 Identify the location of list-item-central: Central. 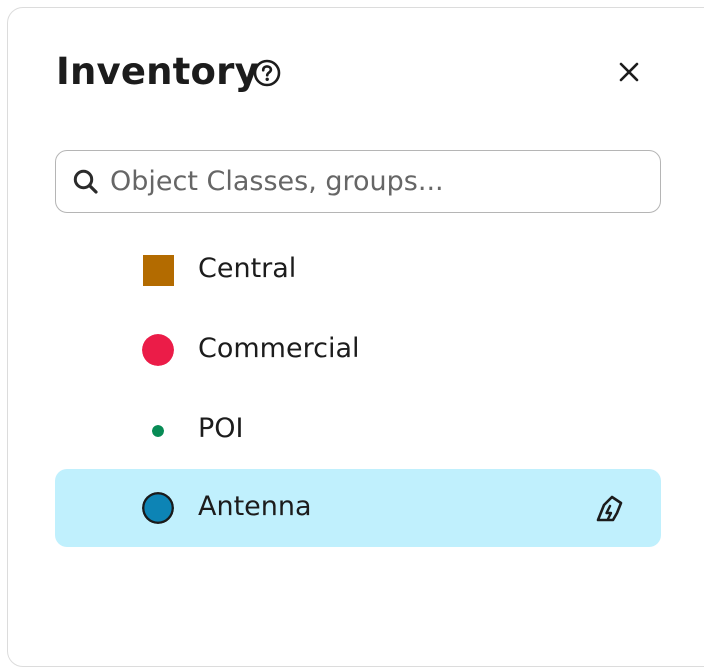
(358, 270).